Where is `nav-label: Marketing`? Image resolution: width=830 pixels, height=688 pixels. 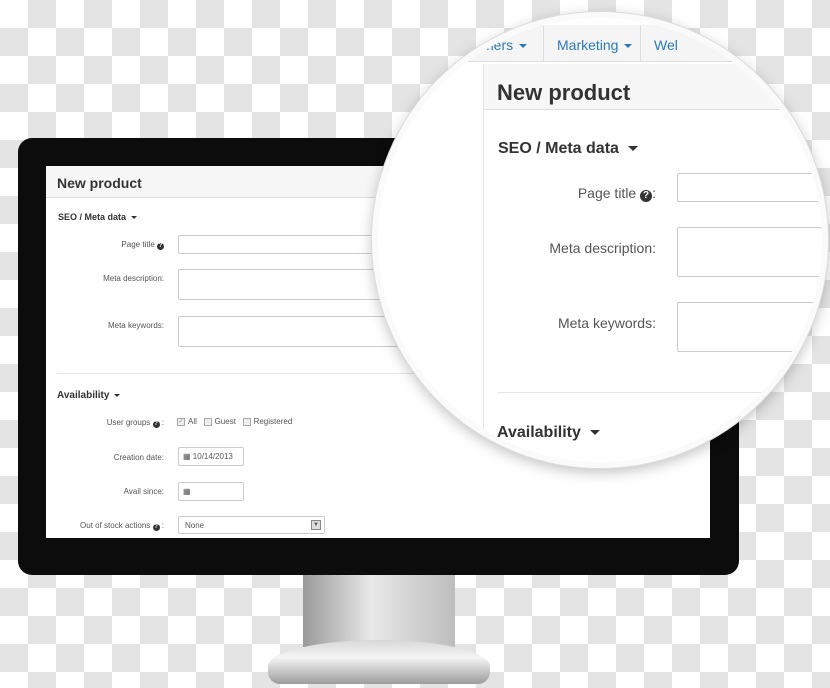
nav-label: Marketing is located at coordinates (588, 45).